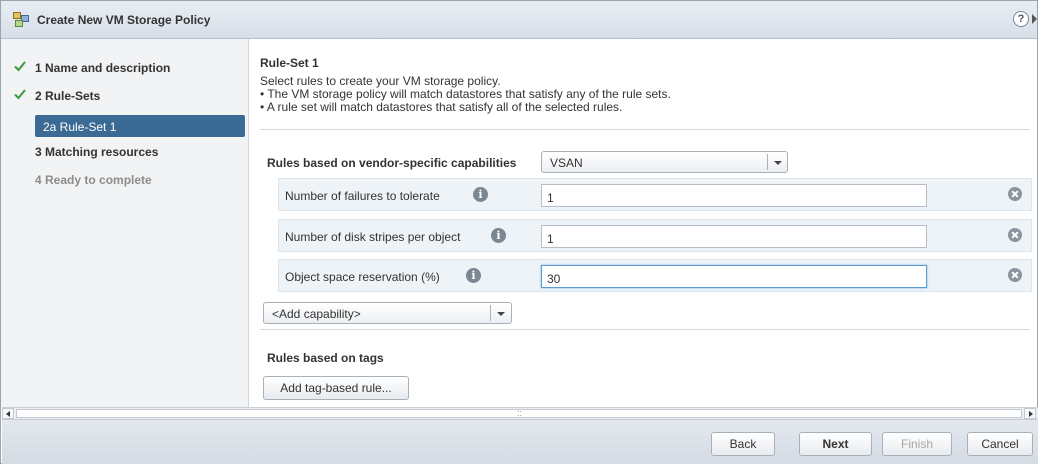  What do you see at coordinates (8, 413) in the screenshot?
I see `scroll-left-icon` at bounding box center [8, 413].